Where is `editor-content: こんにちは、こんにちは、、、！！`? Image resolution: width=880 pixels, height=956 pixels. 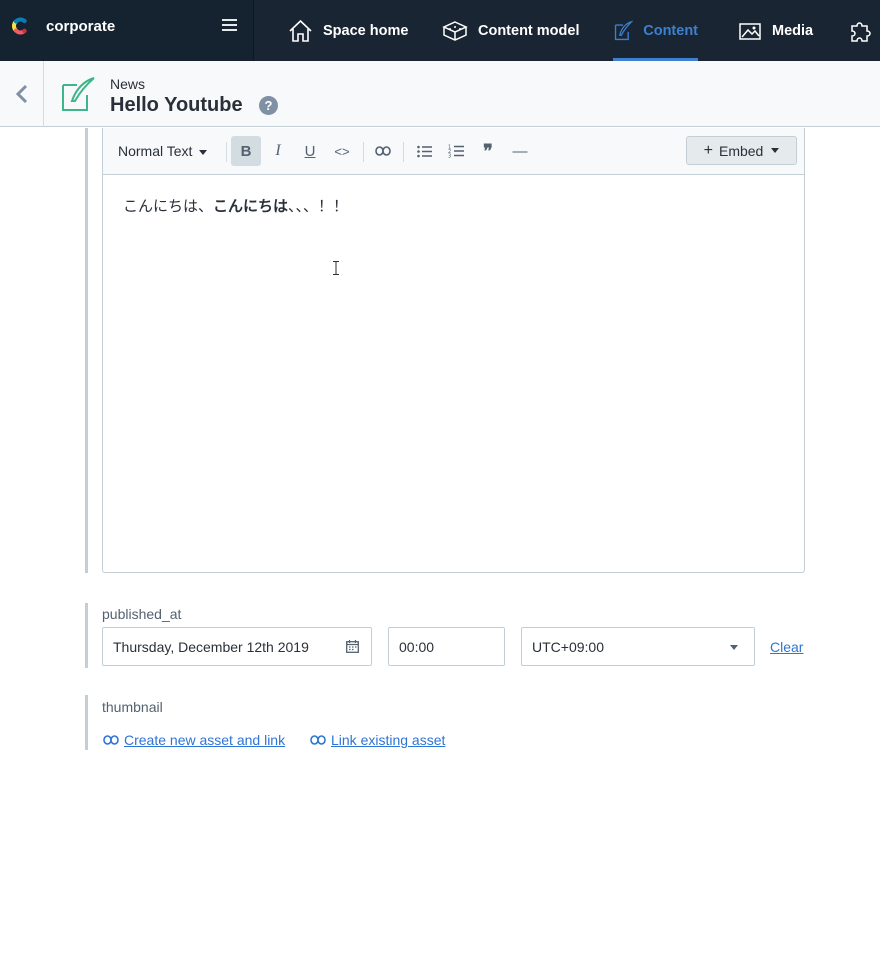 editor-content: こんにちは、こんにちは、、、！！ is located at coordinates (235, 205).